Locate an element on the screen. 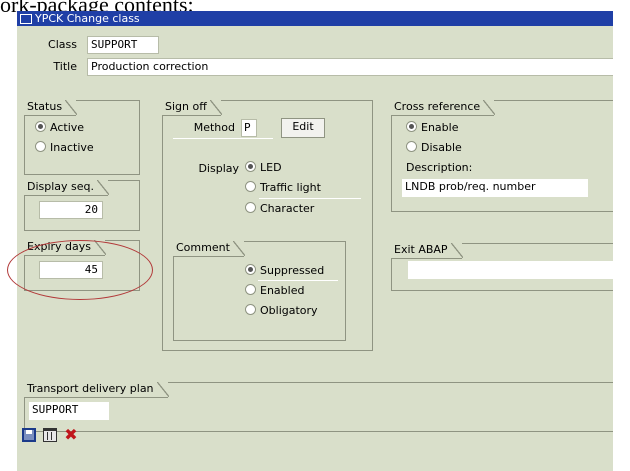  transport-group: Transport delivery plan SUPPORT is located at coordinates (318, 407).